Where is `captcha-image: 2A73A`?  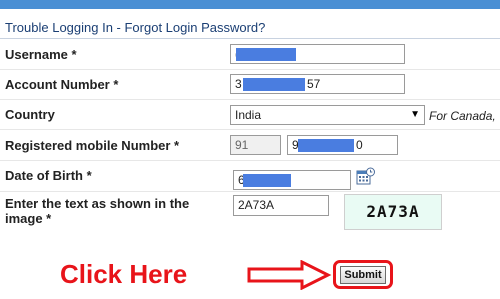
captcha-image: 2A73A is located at coordinates (393, 212).